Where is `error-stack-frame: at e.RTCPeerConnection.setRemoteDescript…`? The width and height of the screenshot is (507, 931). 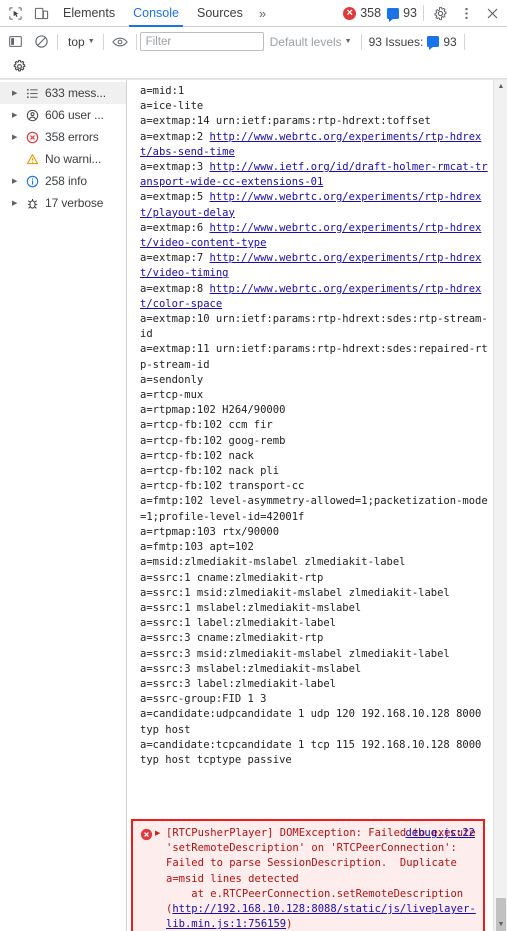 error-stack-frame: at e.RTCPeerConnection.setRemoteDescript… is located at coordinates (321, 909).